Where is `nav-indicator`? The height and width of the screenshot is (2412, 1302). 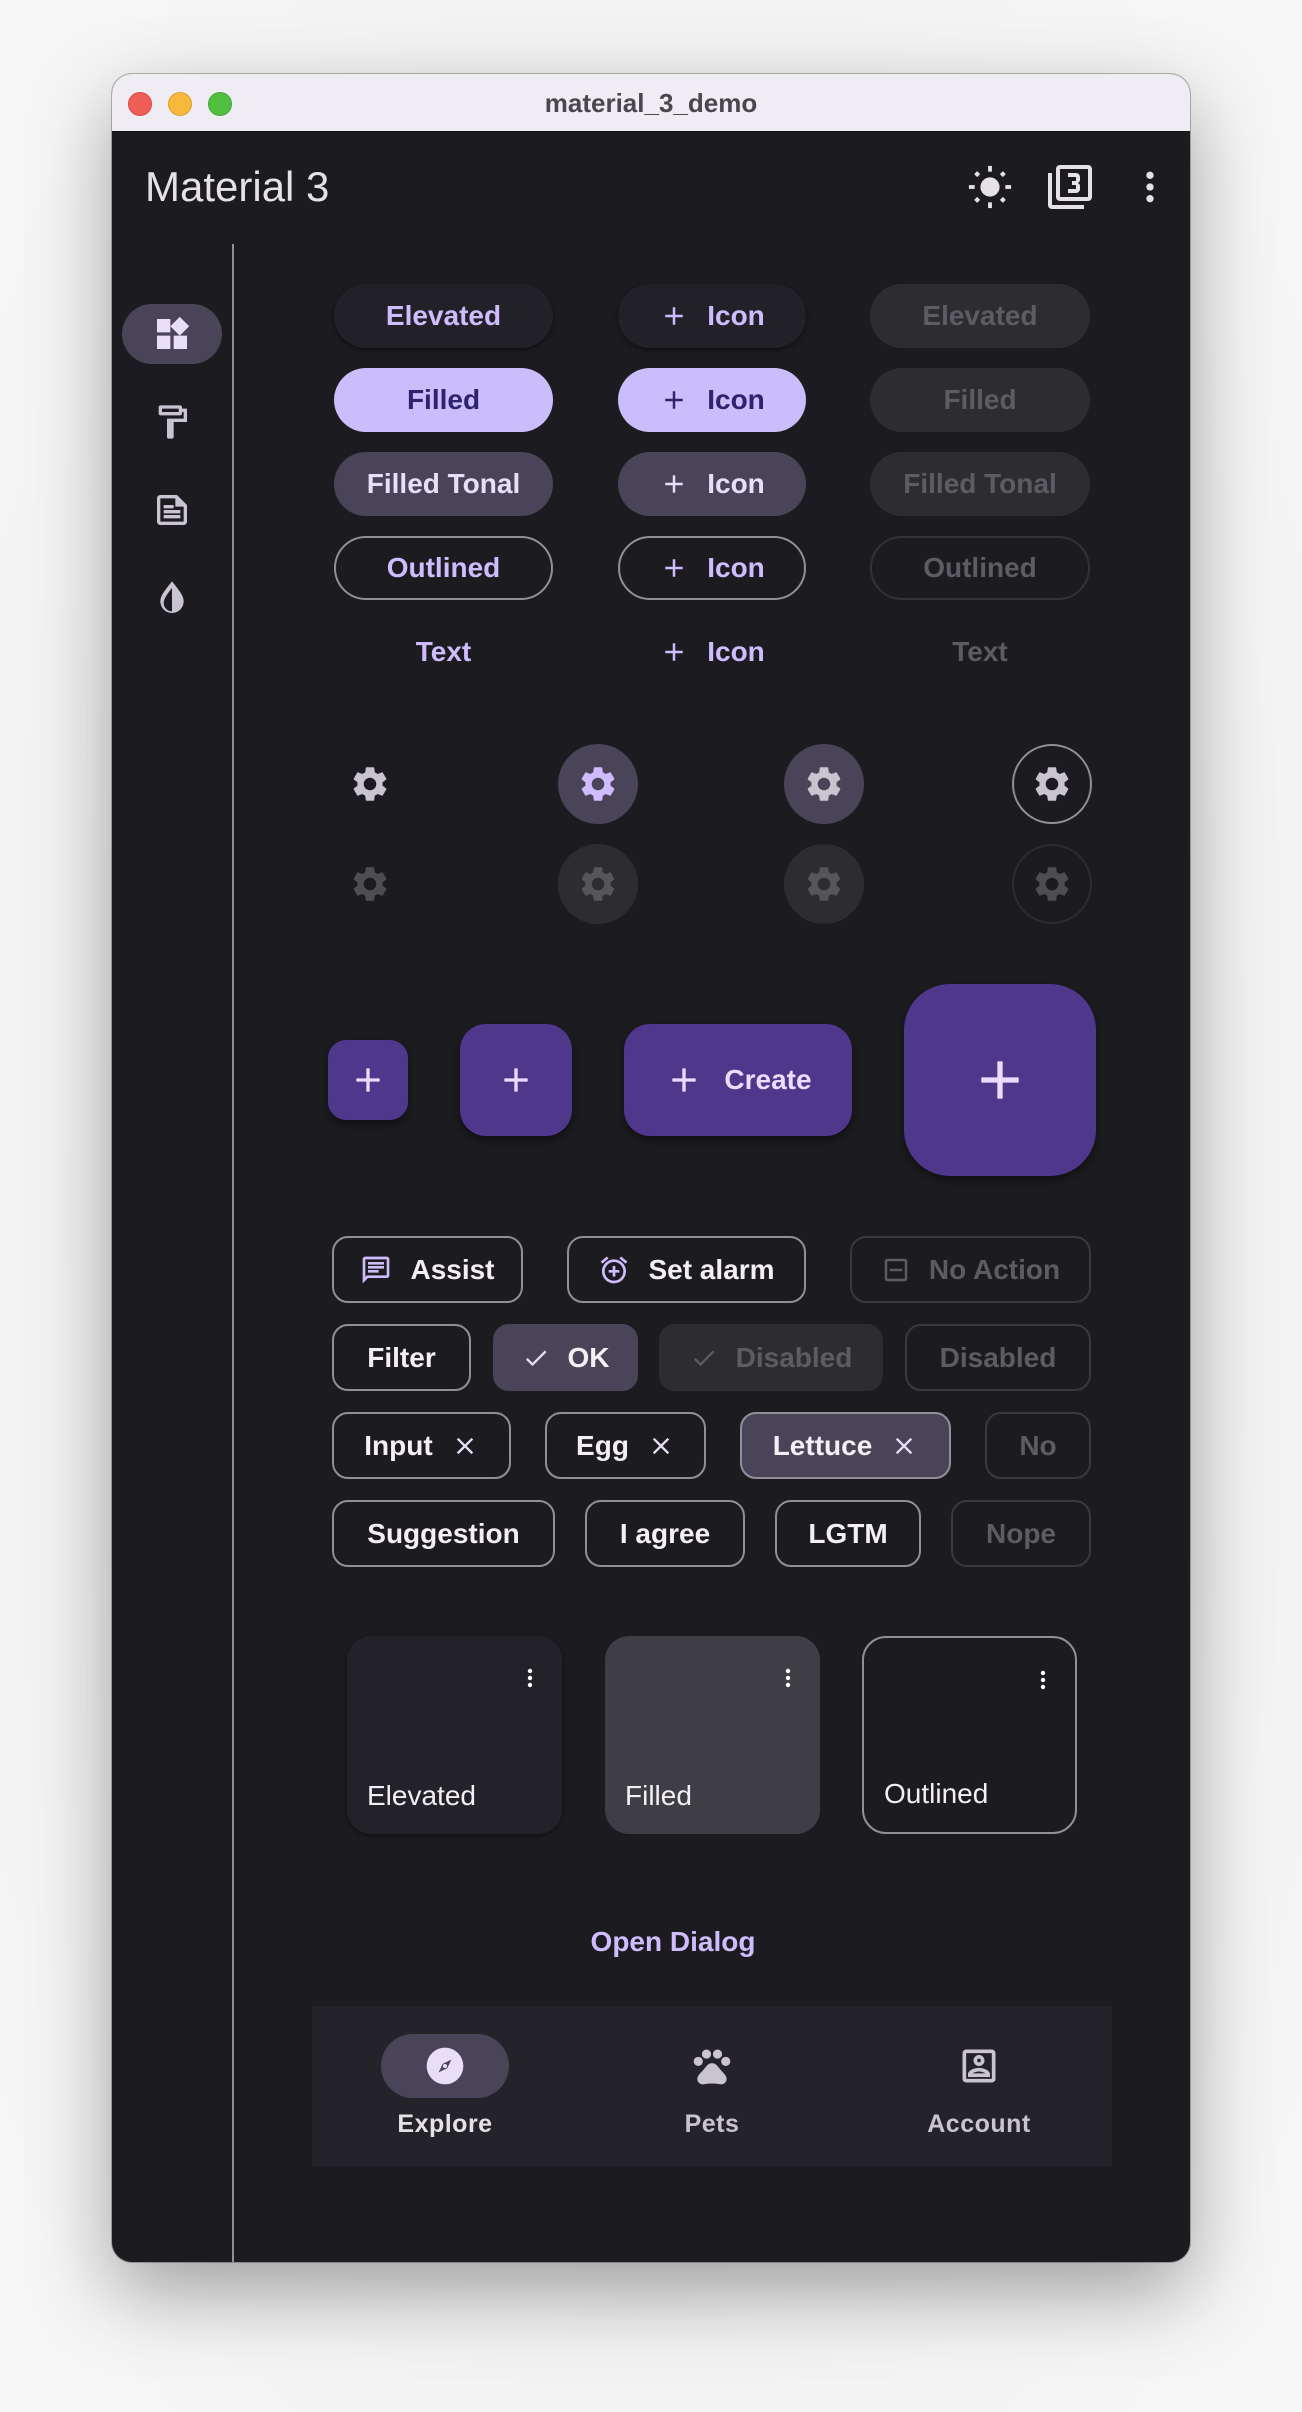
nav-indicator is located at coordinates (712, 2066).